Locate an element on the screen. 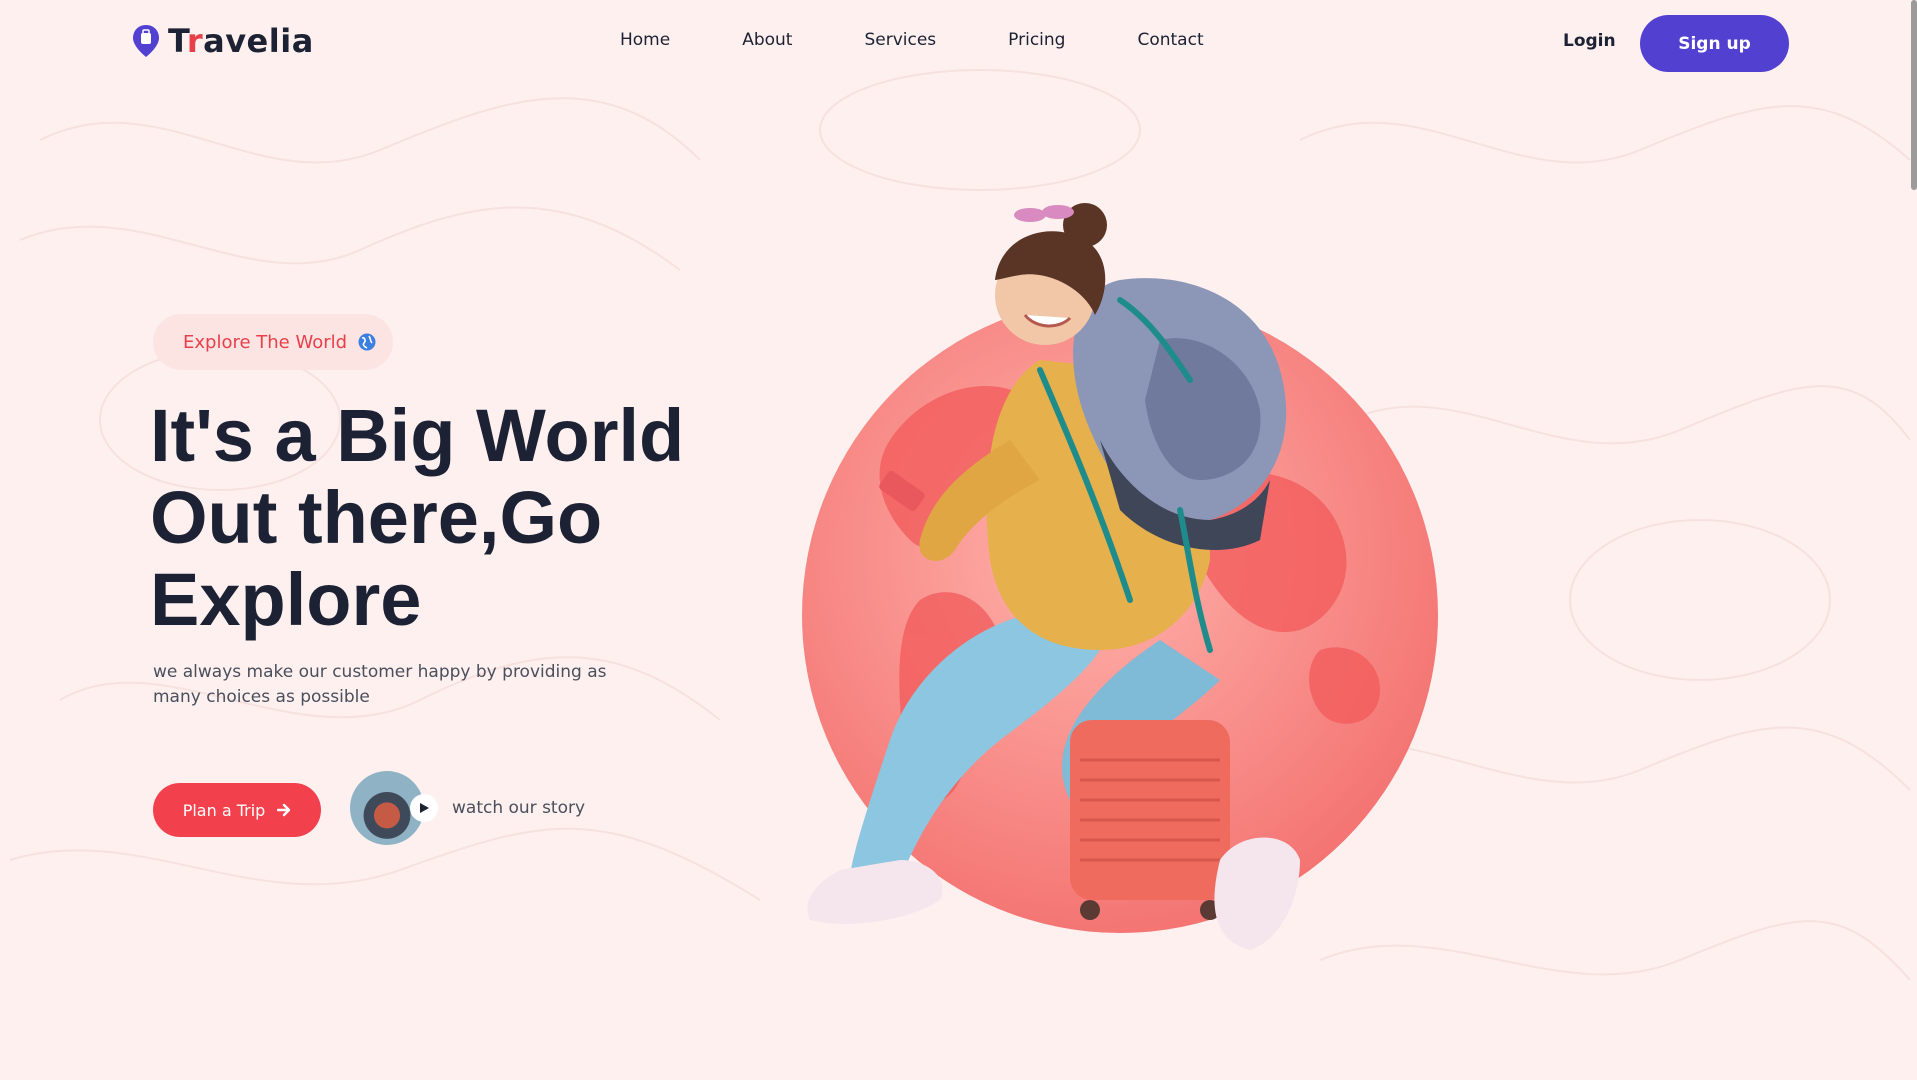  hero-headline-line-2: Out there,Go is located at coordinates (376, 517).